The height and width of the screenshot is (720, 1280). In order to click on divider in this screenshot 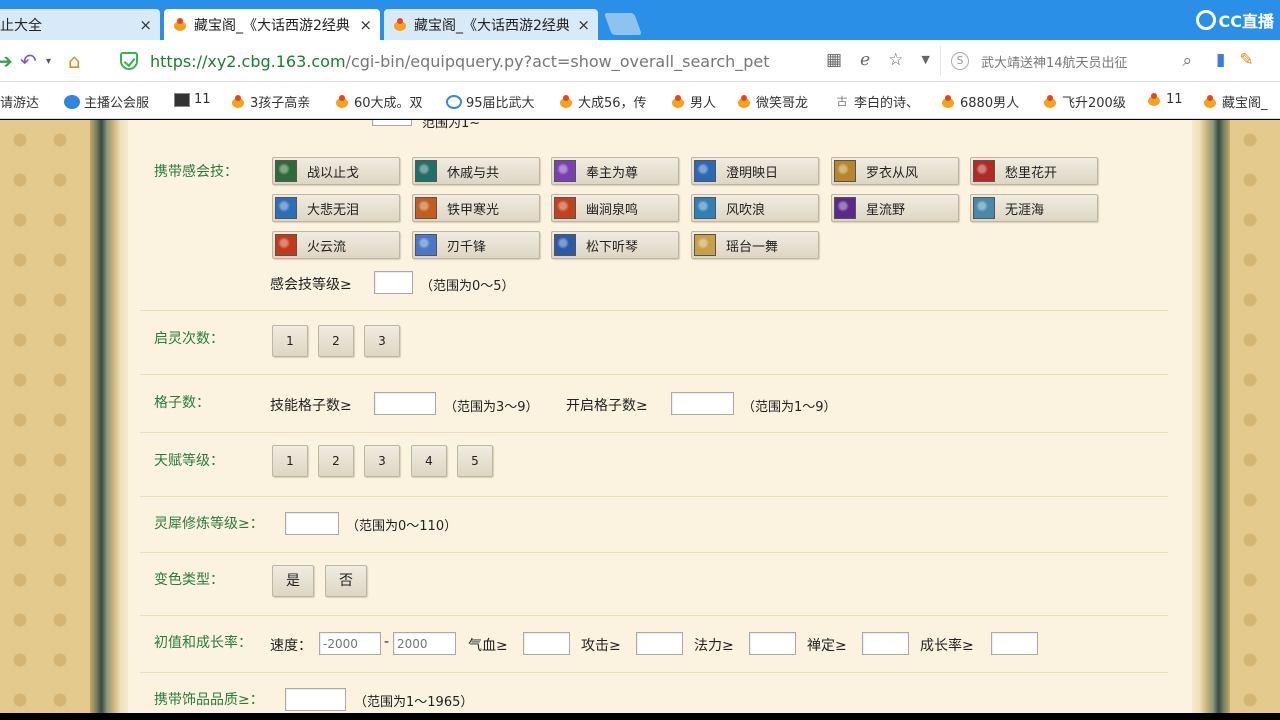, I will do `click(654, 496)`.